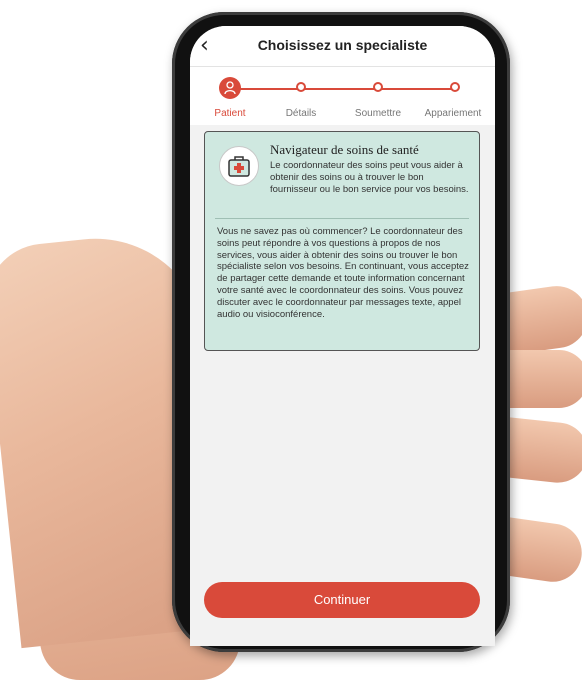 Image resolution: width=582 pixels, height=680 pixels. What do you see at coordinates (344, 149) in the screenshot?
I see `card-title: Navigateur de soins de santé` at bounding box center [344, 149].